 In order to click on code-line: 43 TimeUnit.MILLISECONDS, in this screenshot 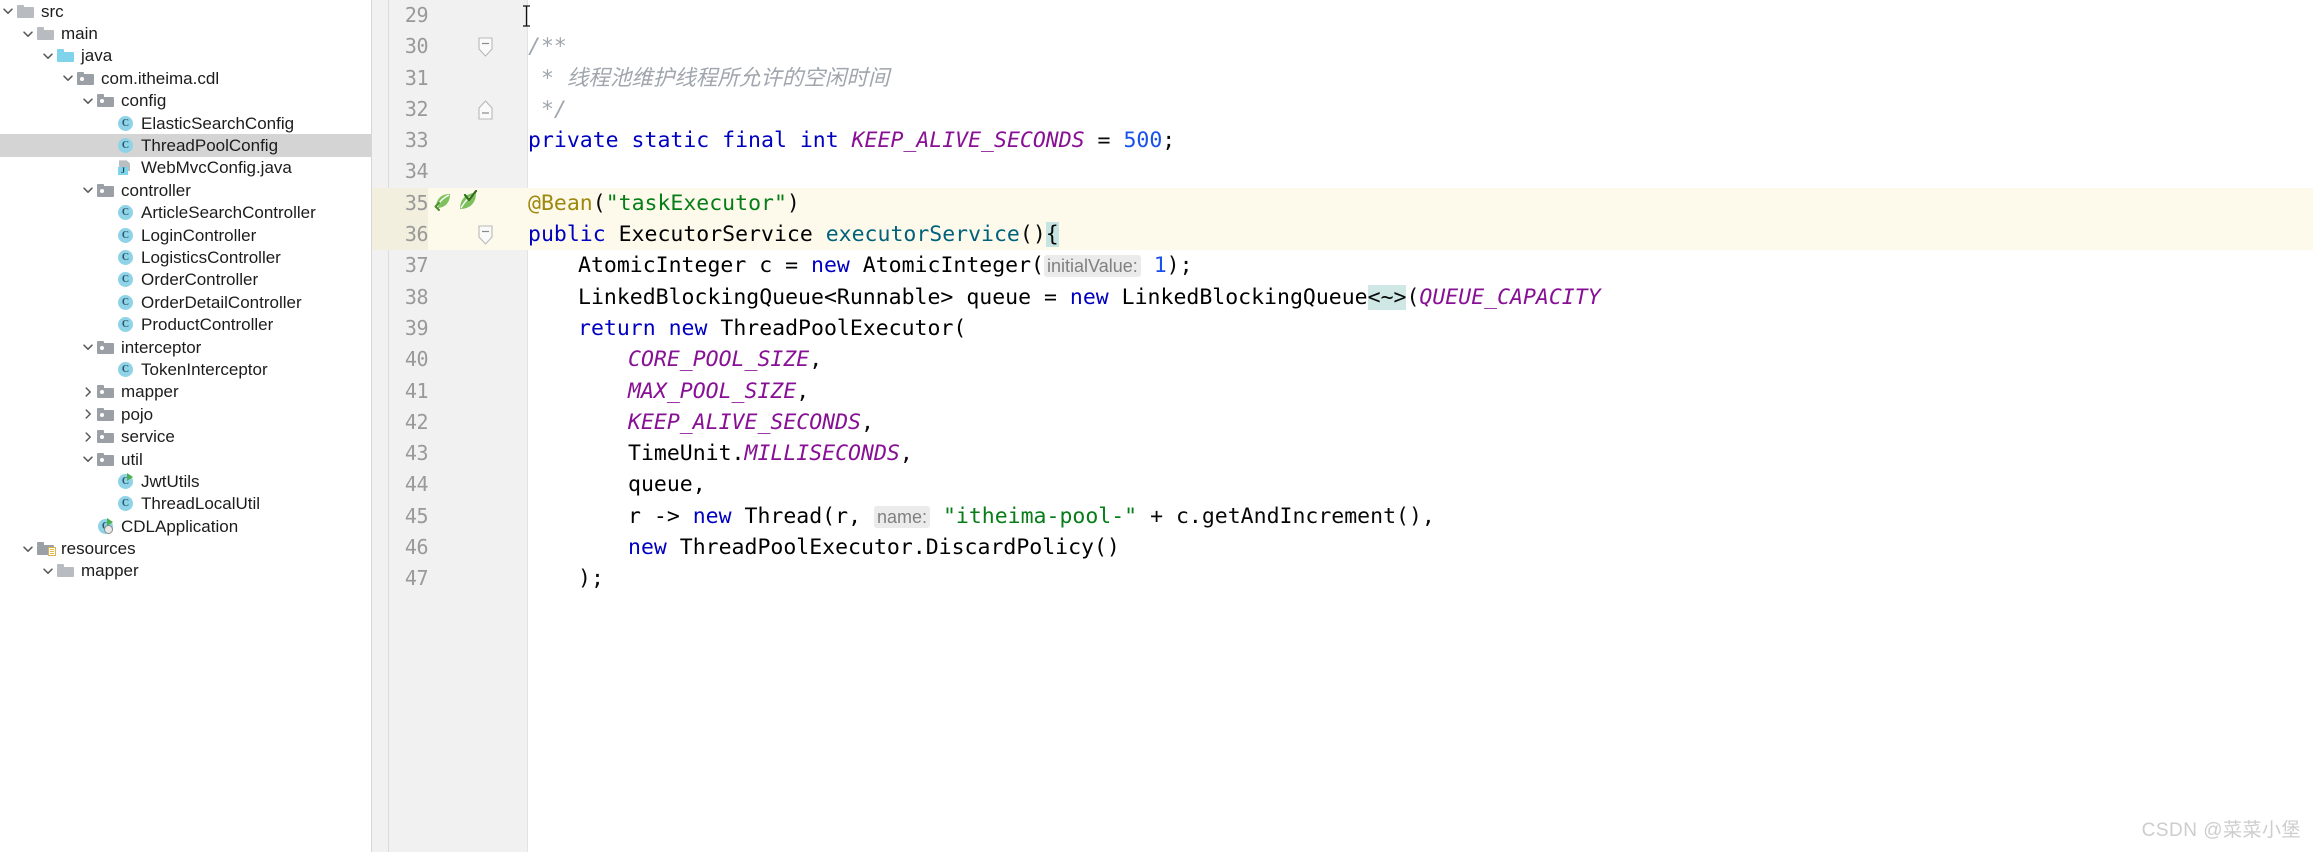, I will do `click(1342, 453)`.